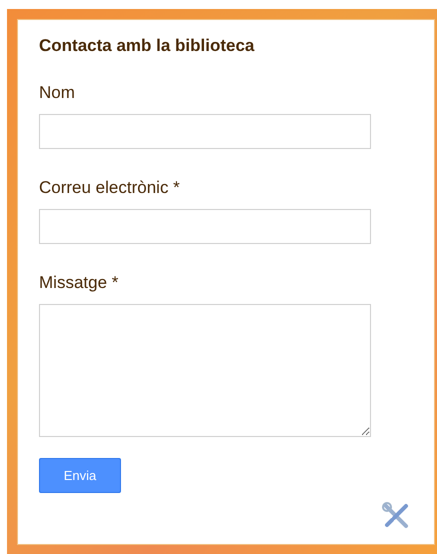 This screenshot has height=554, width=437. What do you see at coordinates (110, 188) in the screenshot?
I see `field-label: Correu electrònic *` at bounding box center [110, 188].